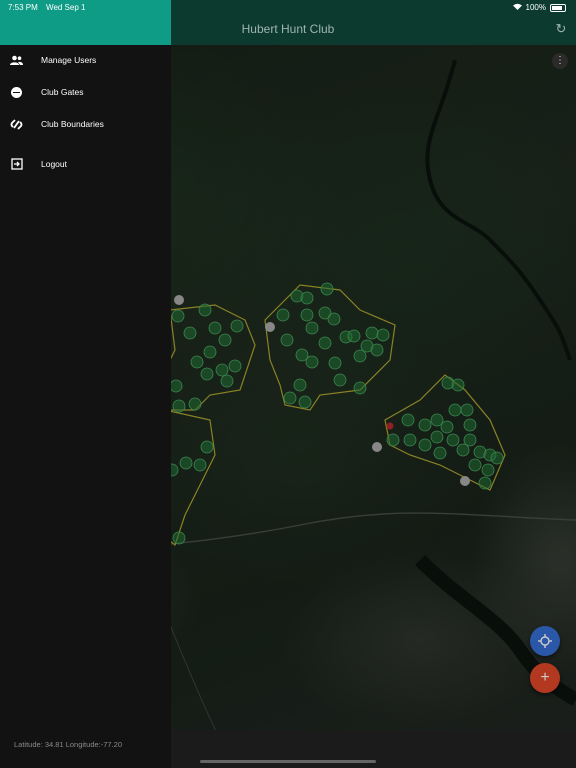 This screenshot has height=768, width=576. What do you see at coordinates (16, 92) in the screenshot?
I see `gate-icon` at bounding box center [16, 92].